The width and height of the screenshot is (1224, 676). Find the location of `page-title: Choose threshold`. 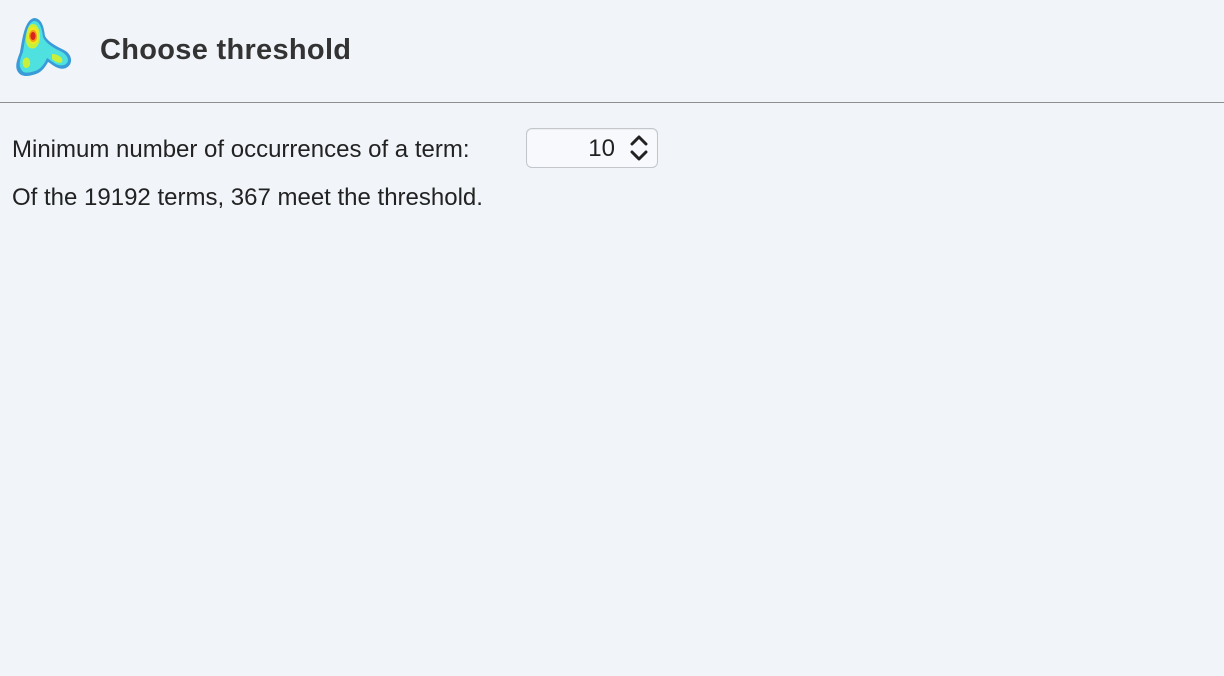

page-title: Choose threshold is located at coordinates (226, 50).